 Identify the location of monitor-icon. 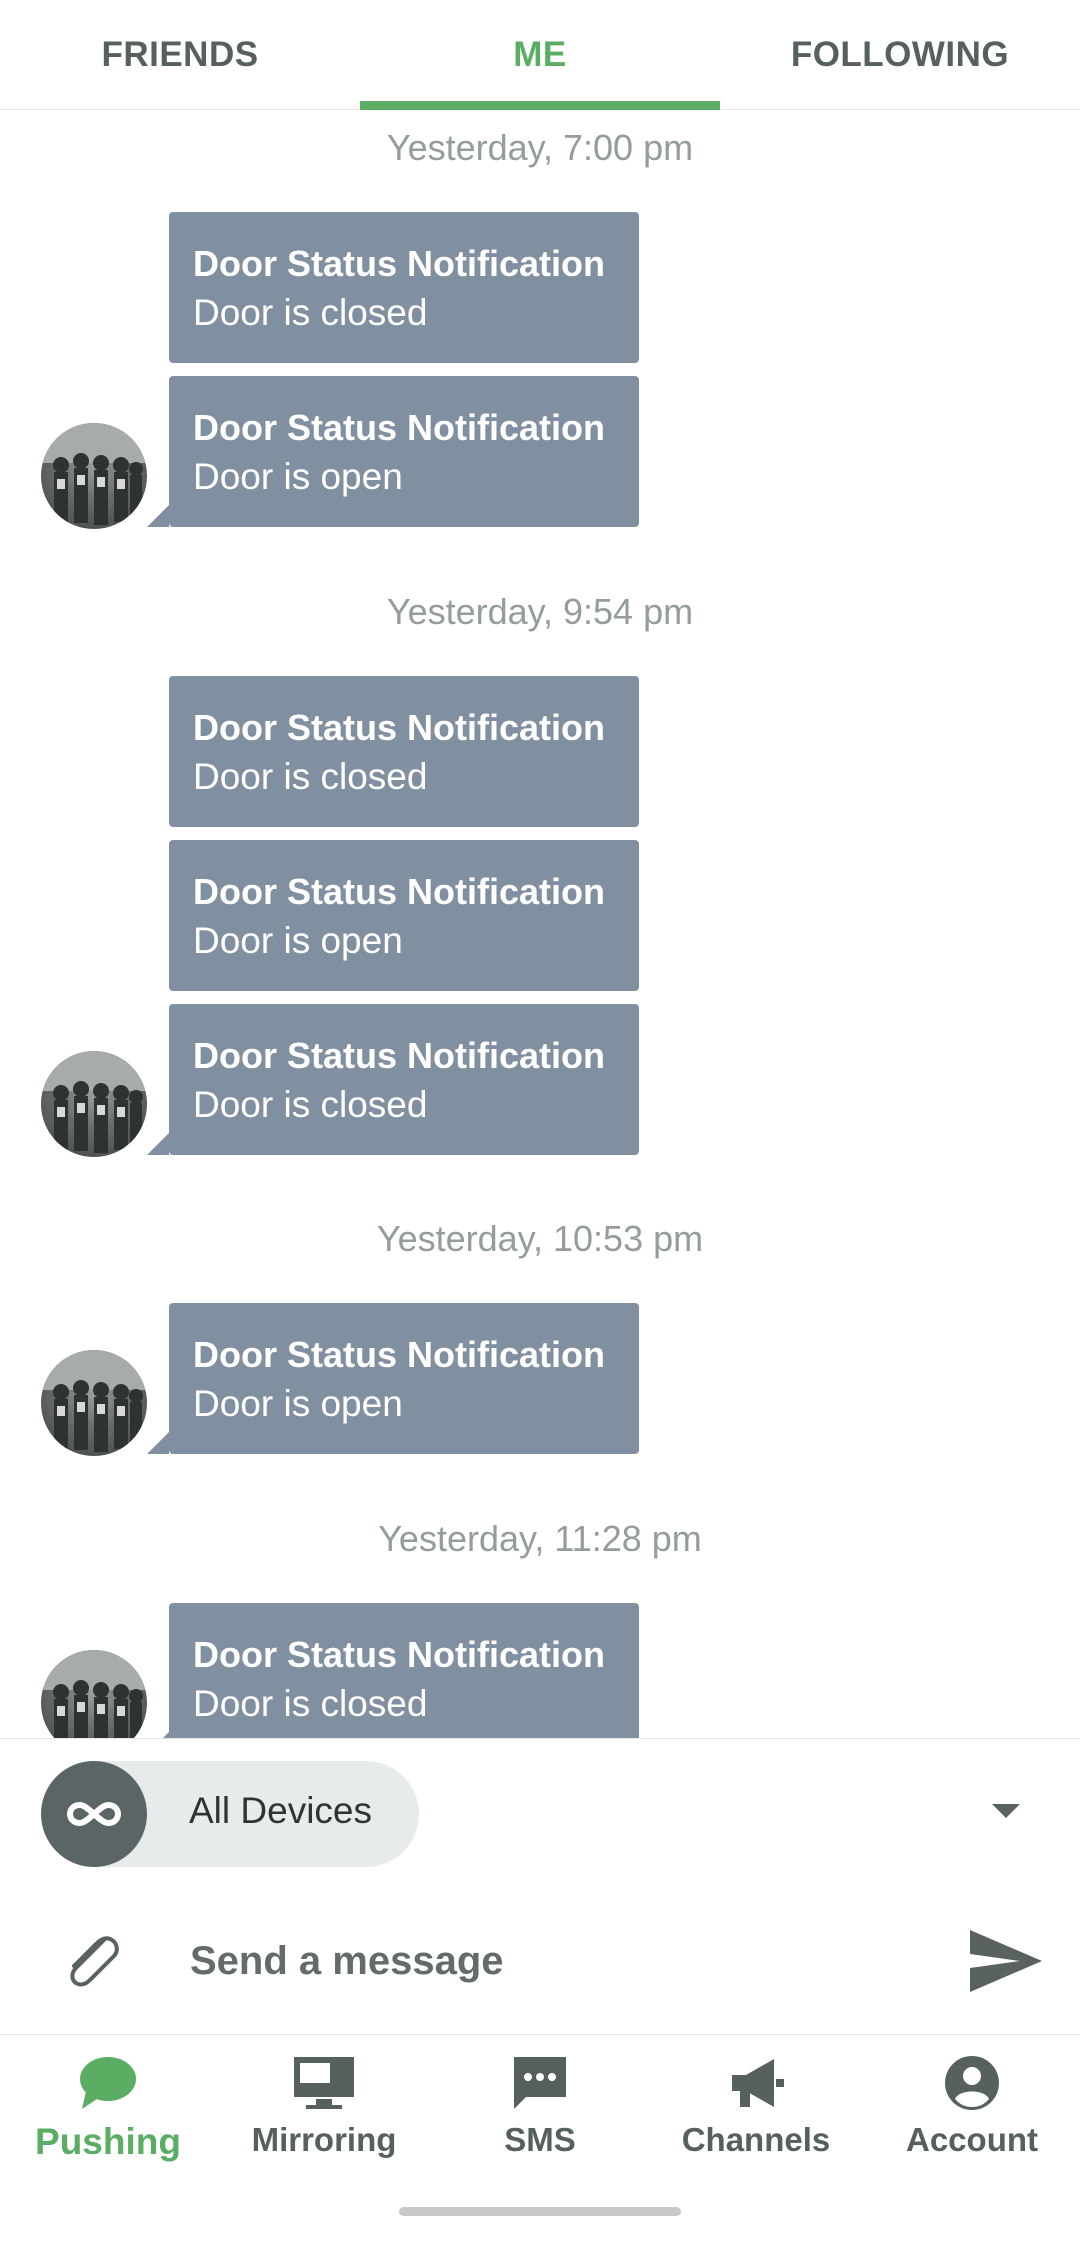
(324, 2083).